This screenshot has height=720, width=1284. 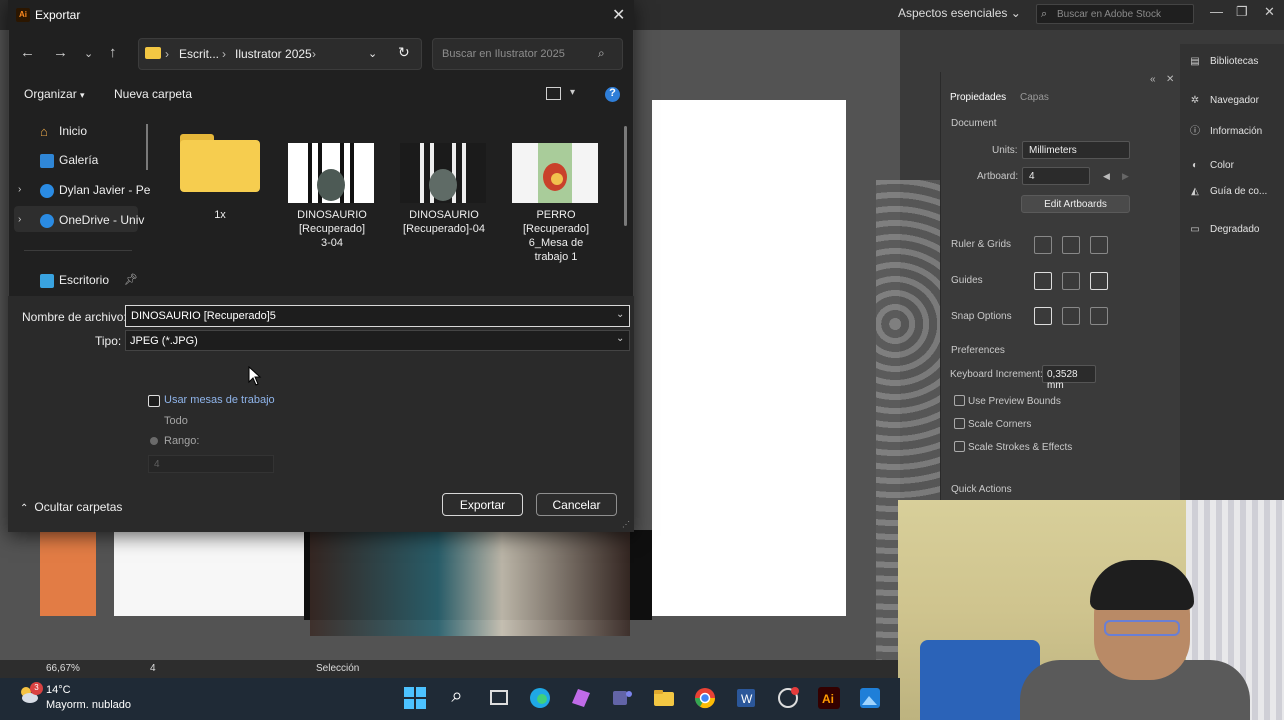 I want to click on filename-input: DINOSAURIO [Recuperado]5, so click(x=377, y=316).